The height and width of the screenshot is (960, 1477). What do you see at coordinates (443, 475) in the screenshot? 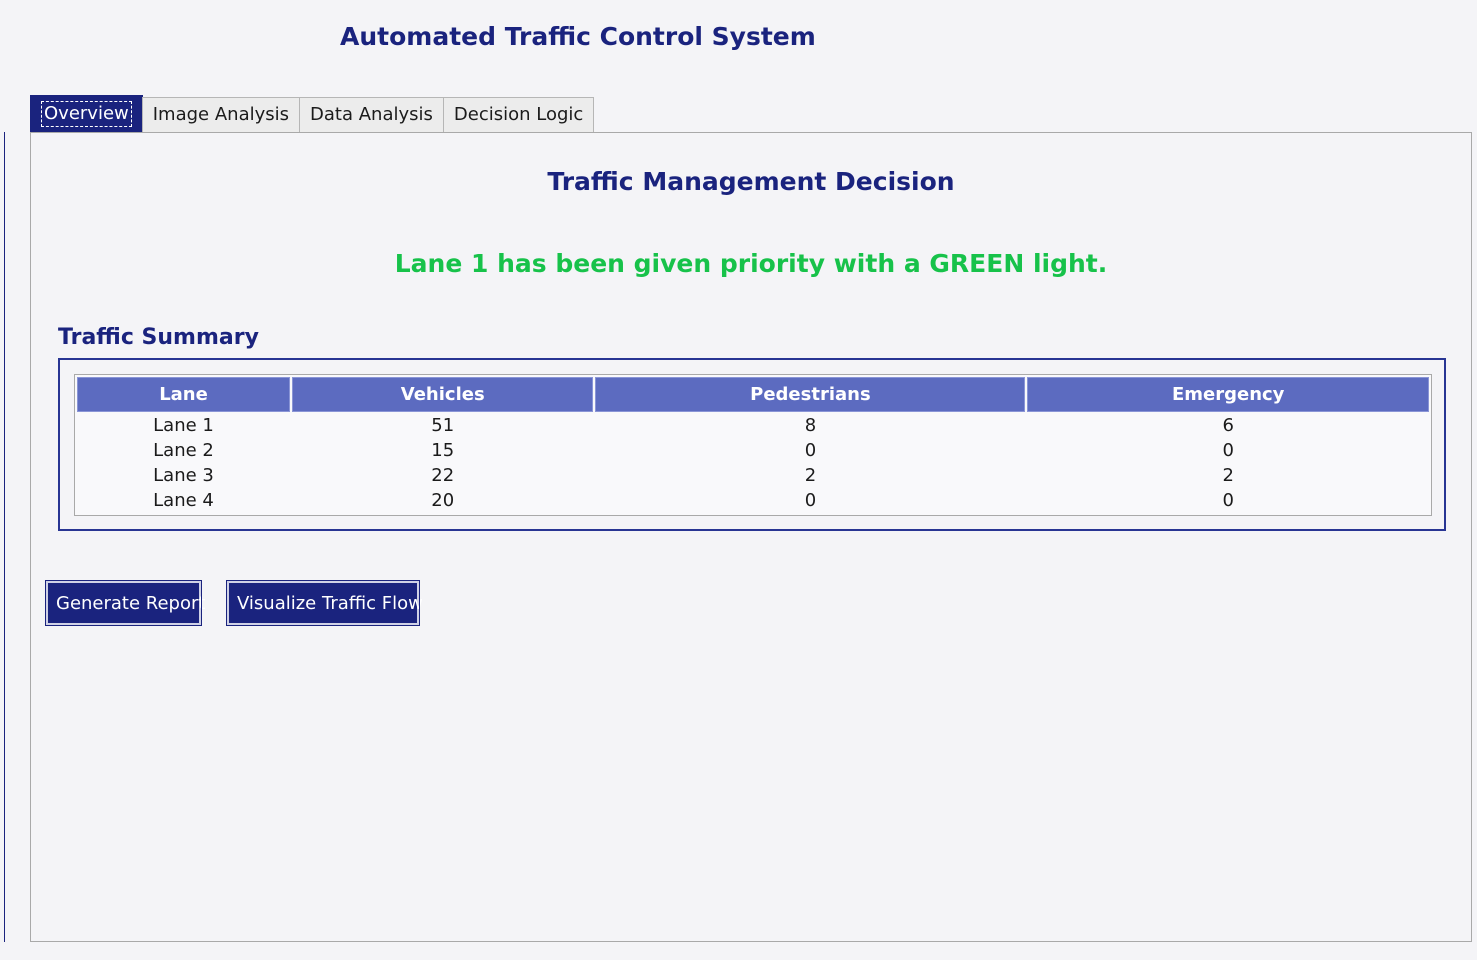
I see `table-cell: 22` at bounding box center [443, 475].